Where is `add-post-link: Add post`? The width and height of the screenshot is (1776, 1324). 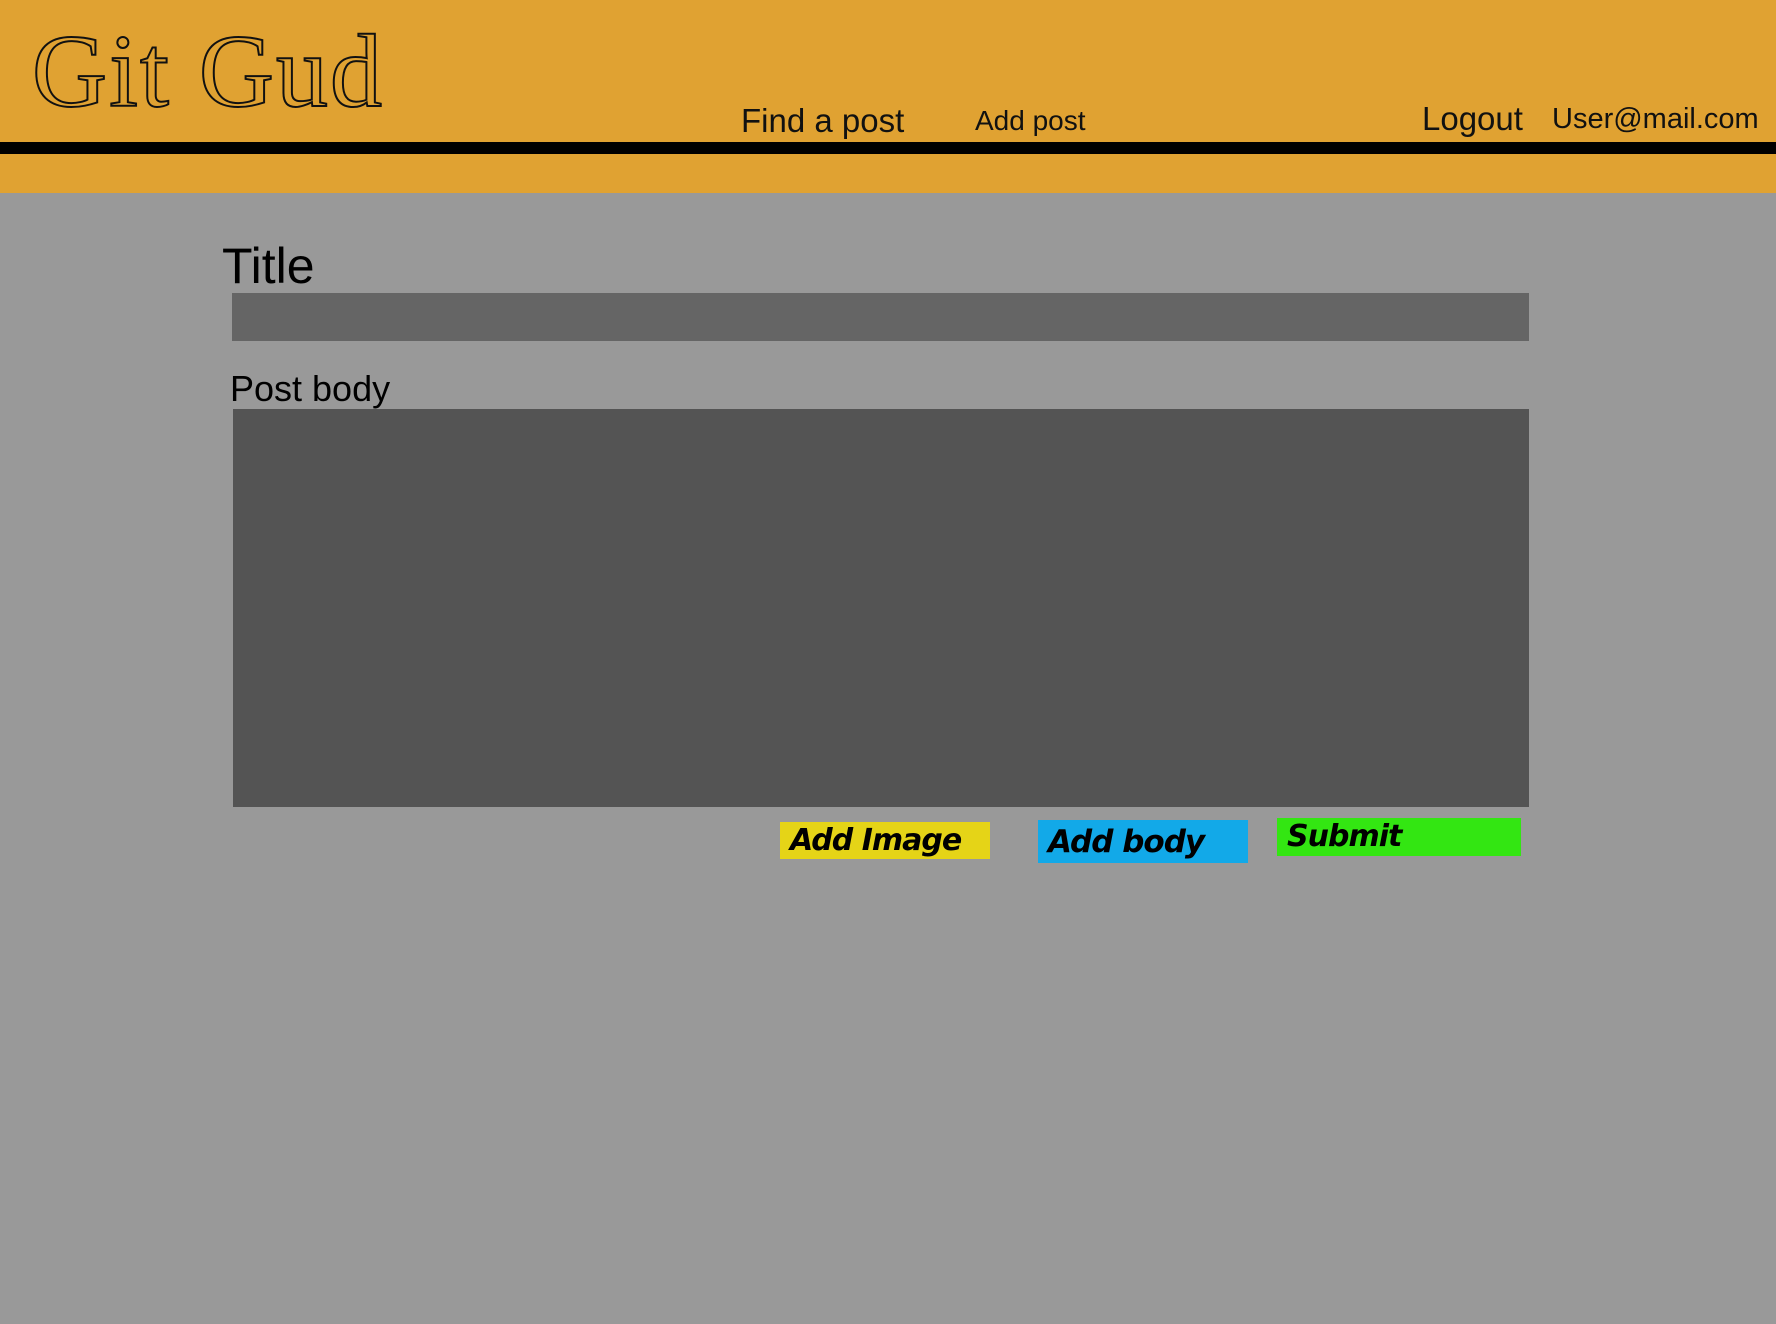
add-post-link: Add post is located at coordinates (1030, 121).